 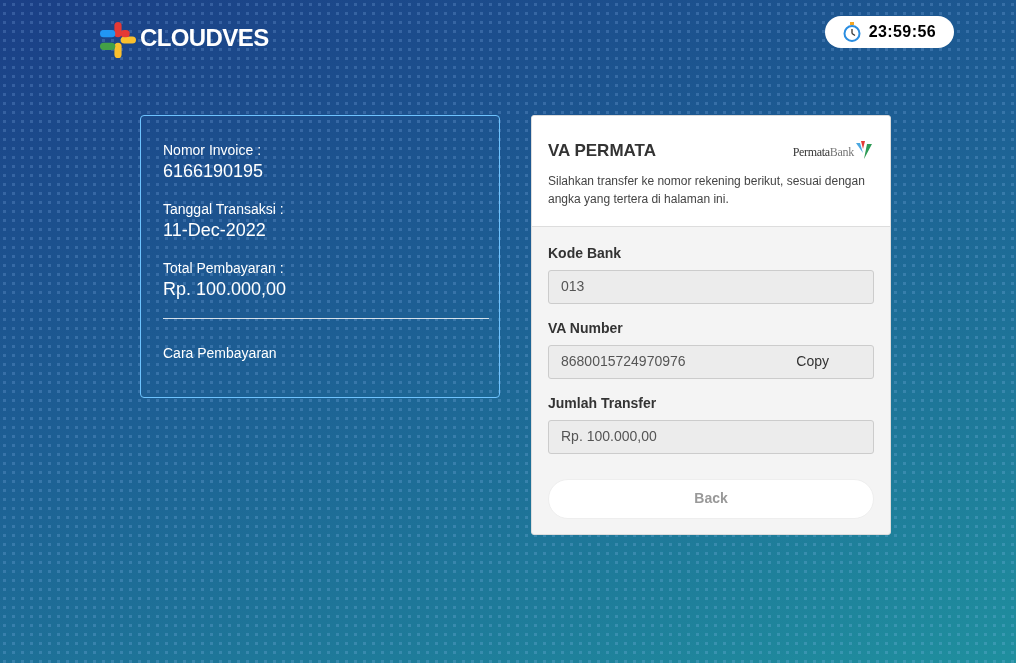 I want to click on payment-instructions: Silahkan transfer ke nomor rekening berikut, sesuai dengan angka yang tertera di halaman ini., so click(x=707, y=190).